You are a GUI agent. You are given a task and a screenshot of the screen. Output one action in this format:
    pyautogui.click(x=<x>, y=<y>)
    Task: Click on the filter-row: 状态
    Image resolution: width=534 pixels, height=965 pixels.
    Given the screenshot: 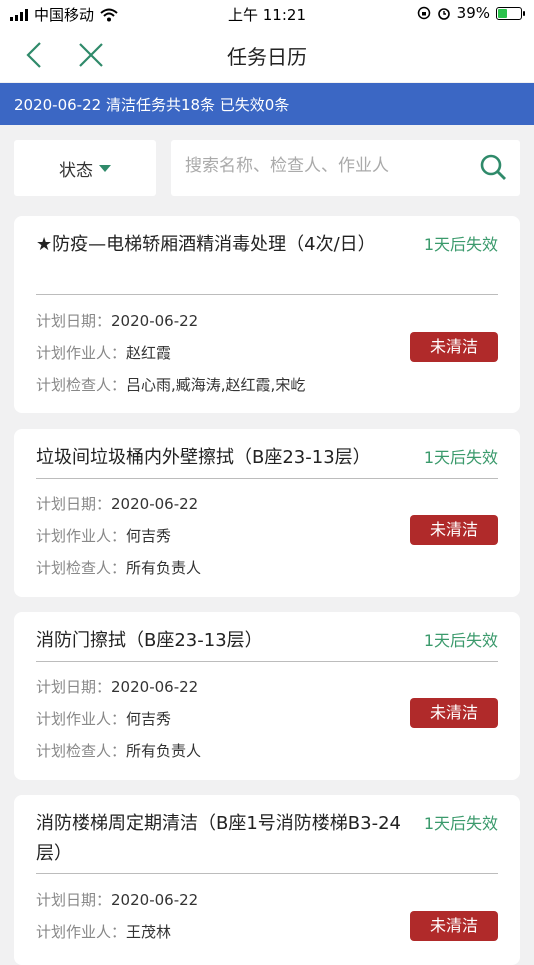 What is the action you would take?
    pyautogui.click(x=267, y=168)
    